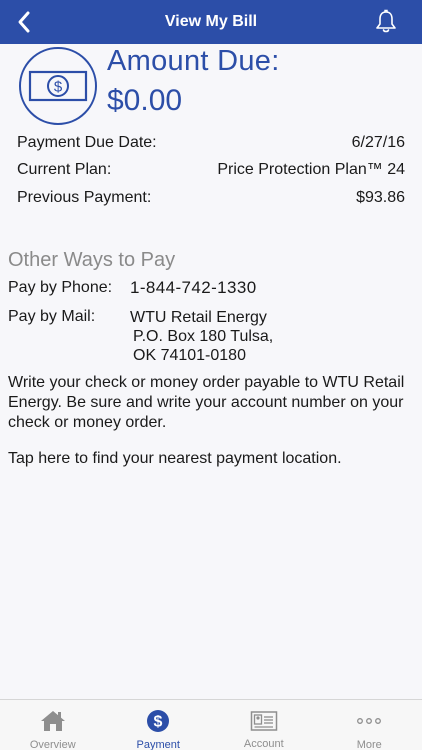  What do you see at coordinates (193, 288) in the screenshot?
I see `pay-by-phone-number: 1-844-742-1330` at bounding box center [193, 288].